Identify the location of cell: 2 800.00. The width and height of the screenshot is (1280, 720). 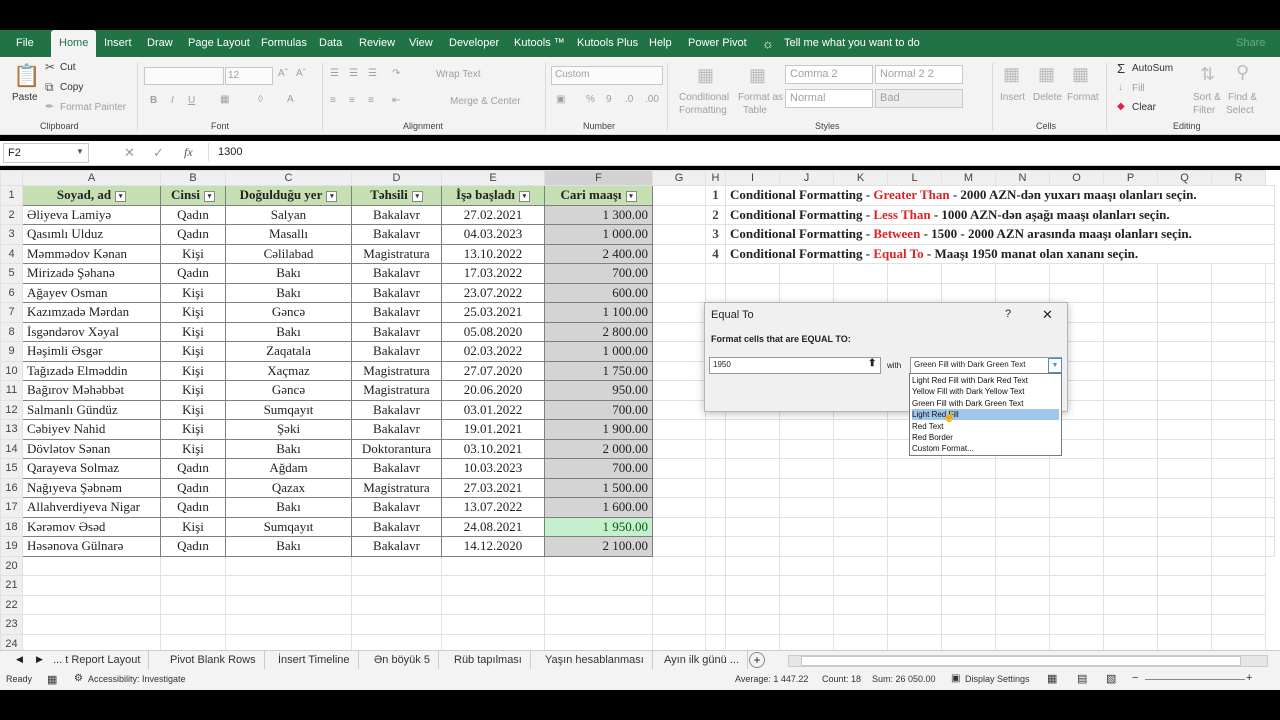
(598, 331).